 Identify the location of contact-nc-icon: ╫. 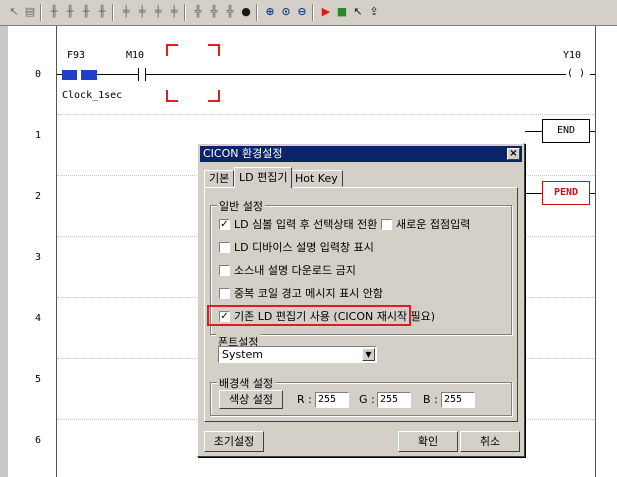
(70, 12).